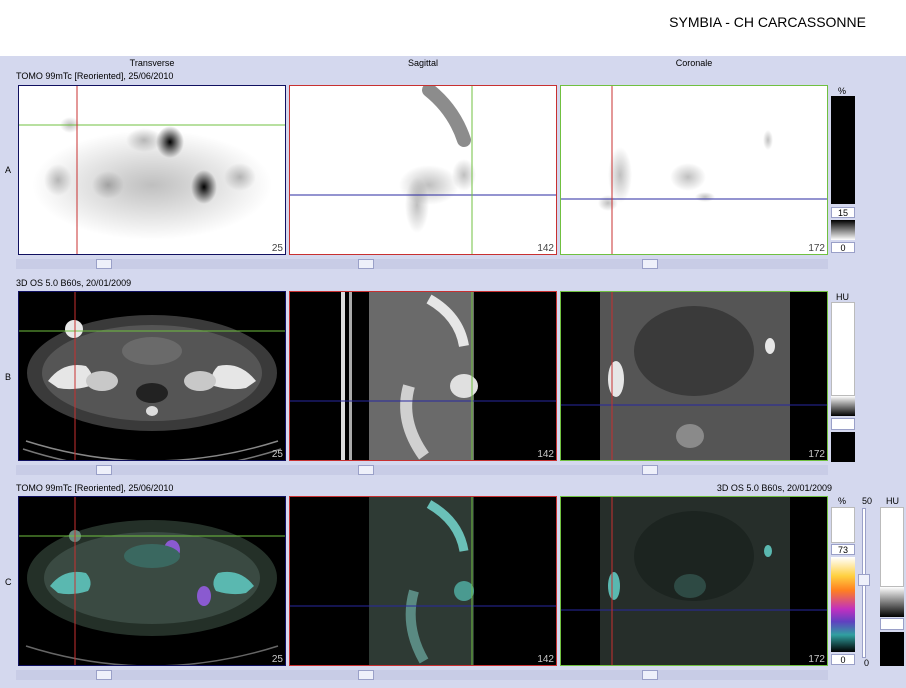 Image resolution: width=906 pixels, height=688 pixels. Describe the element at coordinates (366, 264) in the screenshot. I see `scroll-thumb-a-sagittal` at that location.